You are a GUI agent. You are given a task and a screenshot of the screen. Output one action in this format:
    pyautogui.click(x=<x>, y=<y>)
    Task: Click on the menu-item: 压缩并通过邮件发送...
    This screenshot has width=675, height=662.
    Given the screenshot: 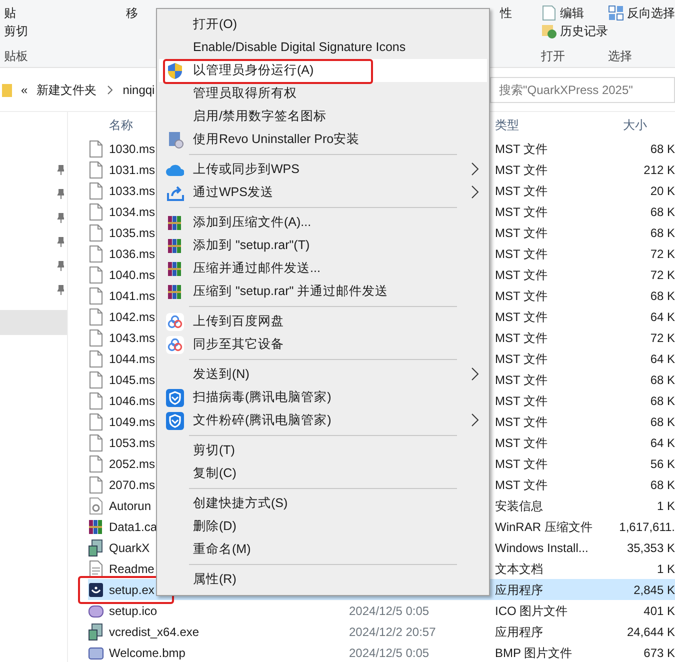 What is the action you would take?
    pyautogui.click(x=323, y=268)
    